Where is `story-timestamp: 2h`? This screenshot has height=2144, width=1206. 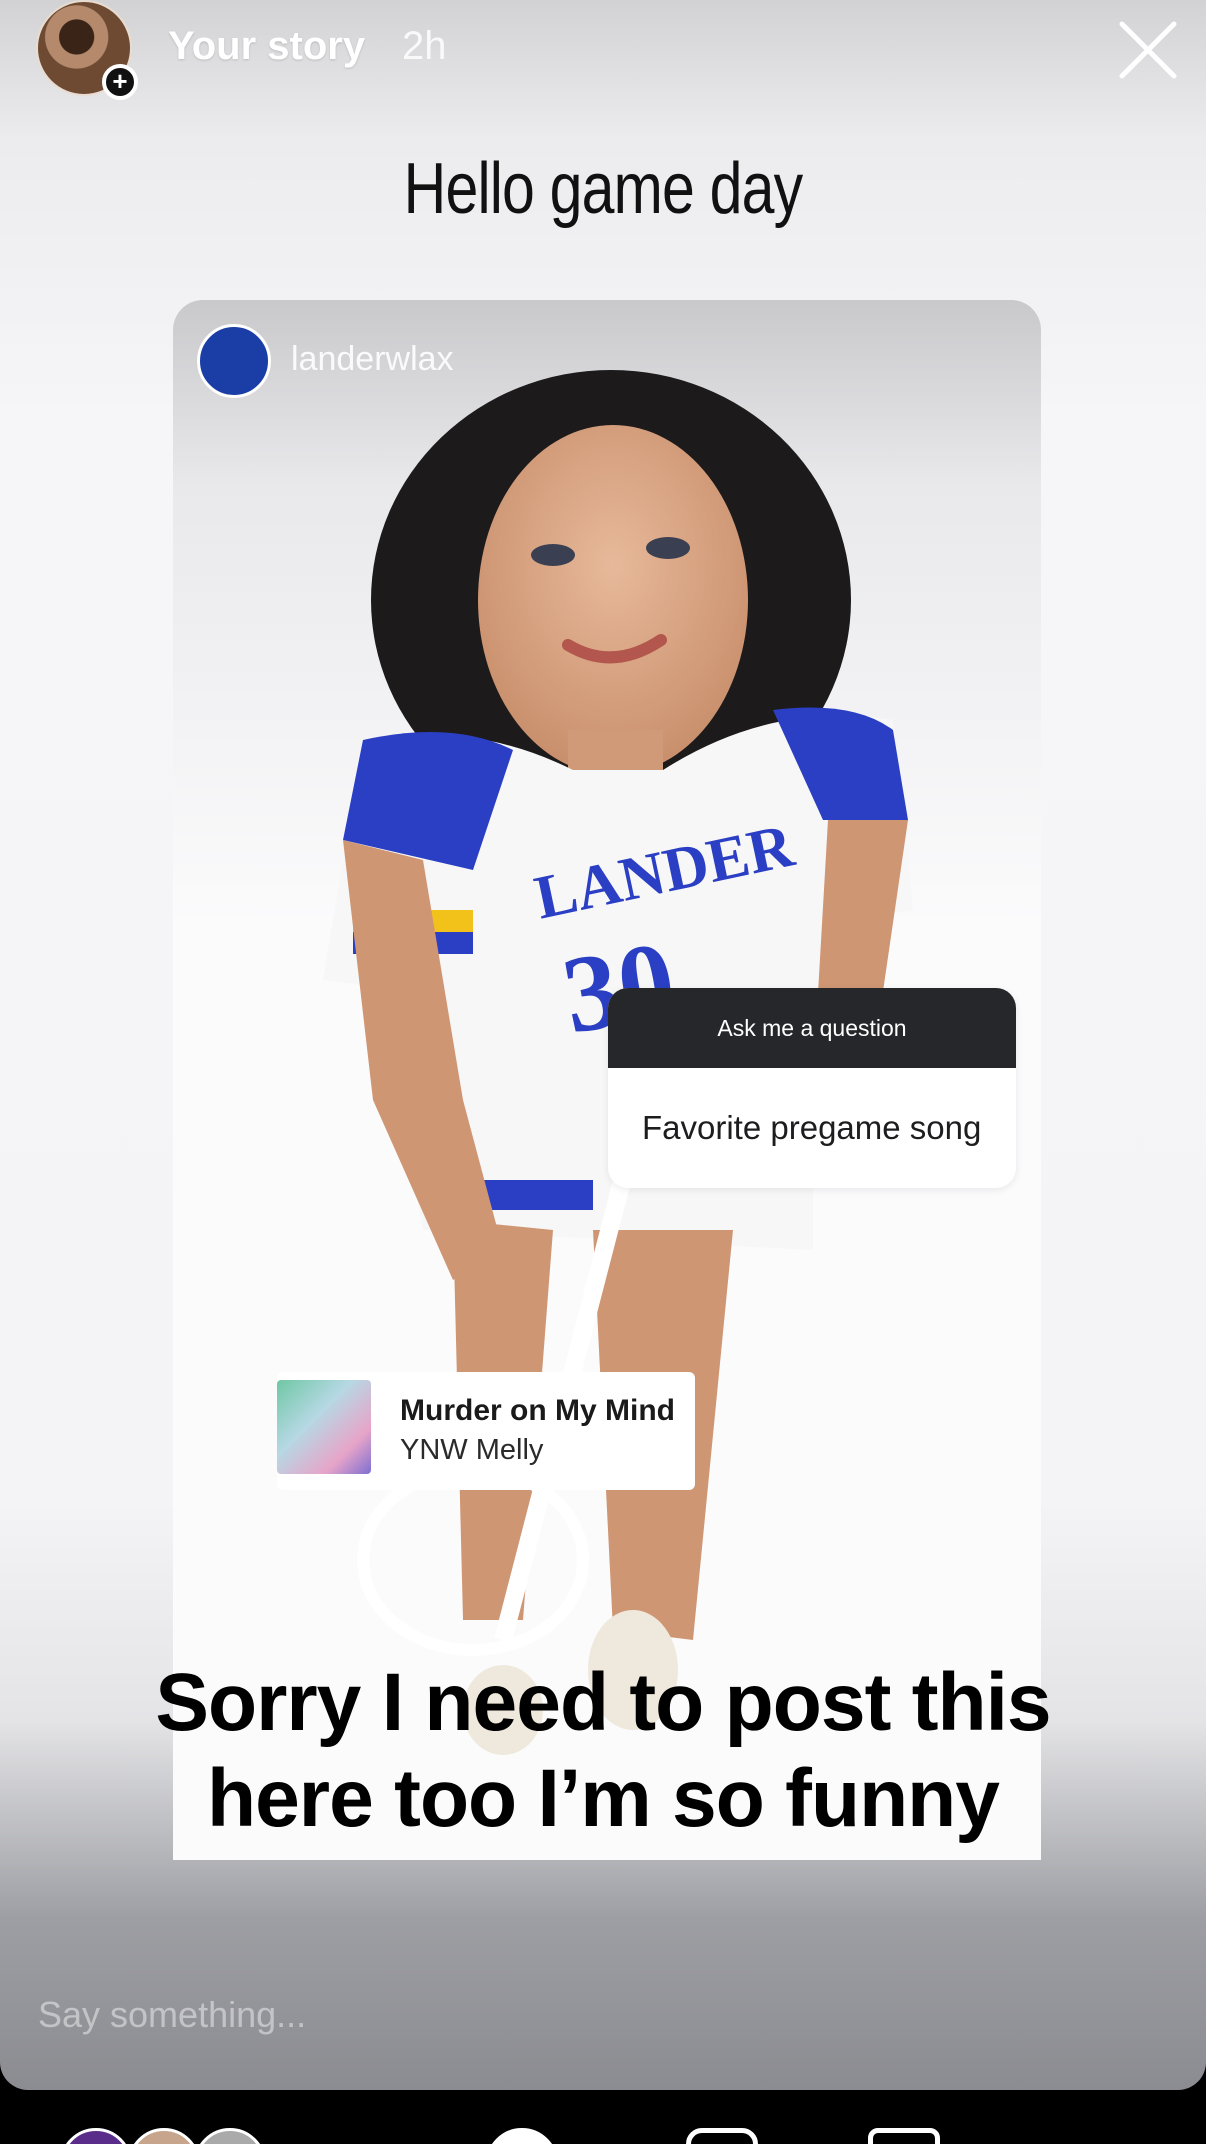
story-timestamp: 2h is located at coordinates (424, 46).